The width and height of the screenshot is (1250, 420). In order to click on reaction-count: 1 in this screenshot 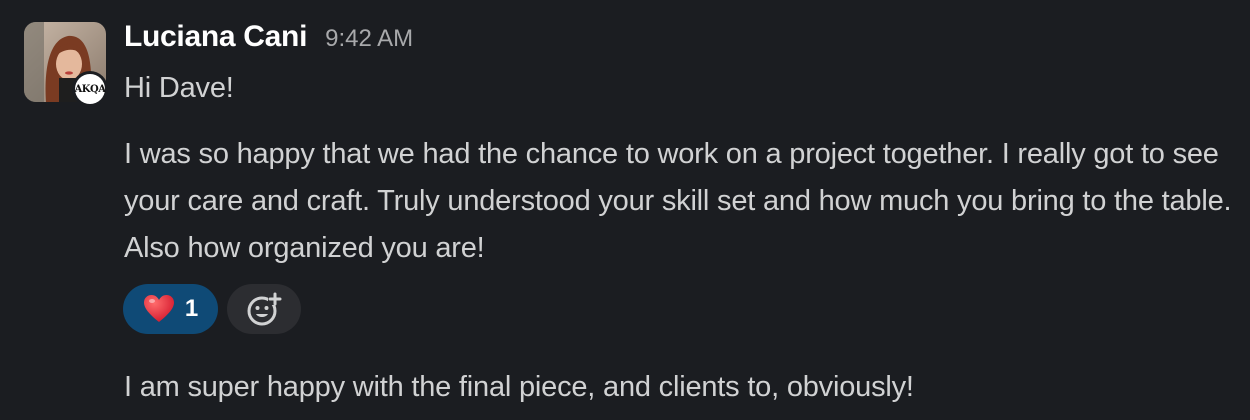, I will do `click(191, 308)`.